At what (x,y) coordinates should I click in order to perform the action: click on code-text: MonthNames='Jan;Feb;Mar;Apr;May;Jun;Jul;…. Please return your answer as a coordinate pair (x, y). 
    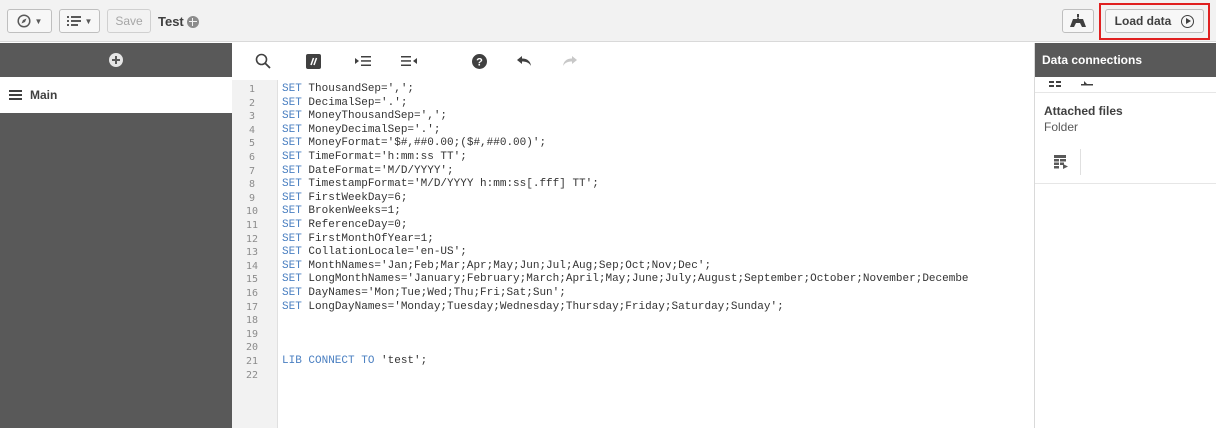
    Looking at the image, I should click on (506, 265).